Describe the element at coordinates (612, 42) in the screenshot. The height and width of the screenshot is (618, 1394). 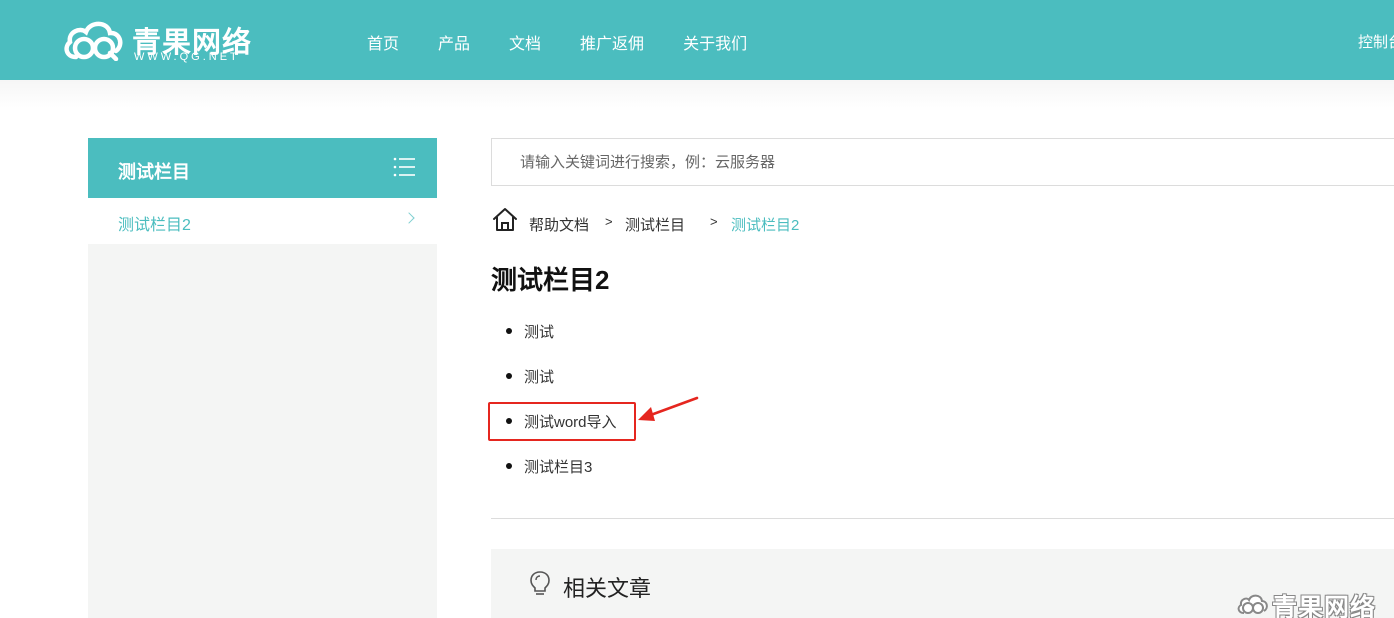
I see `nav-affiliate: 推广返佣` at that location.